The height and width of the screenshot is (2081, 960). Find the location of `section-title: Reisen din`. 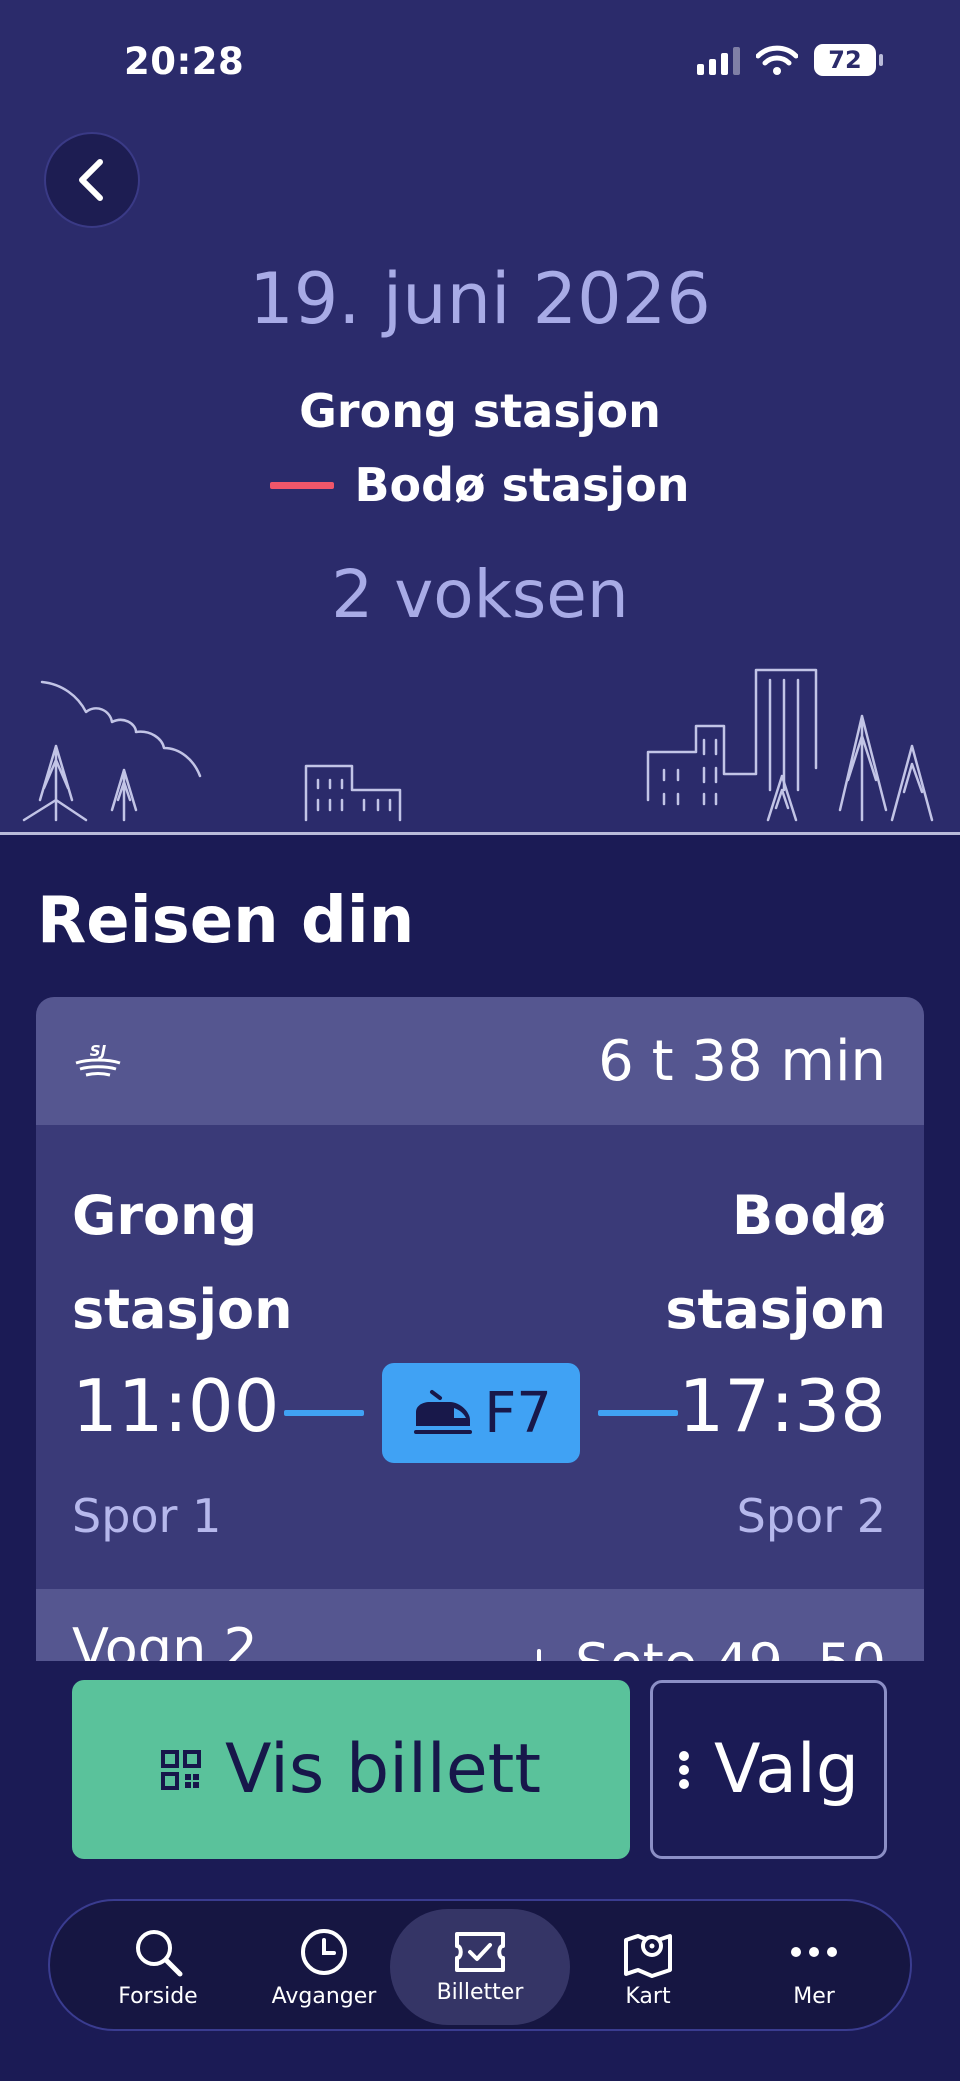

section-title: Reisen din is located at coordinates (226, 921).